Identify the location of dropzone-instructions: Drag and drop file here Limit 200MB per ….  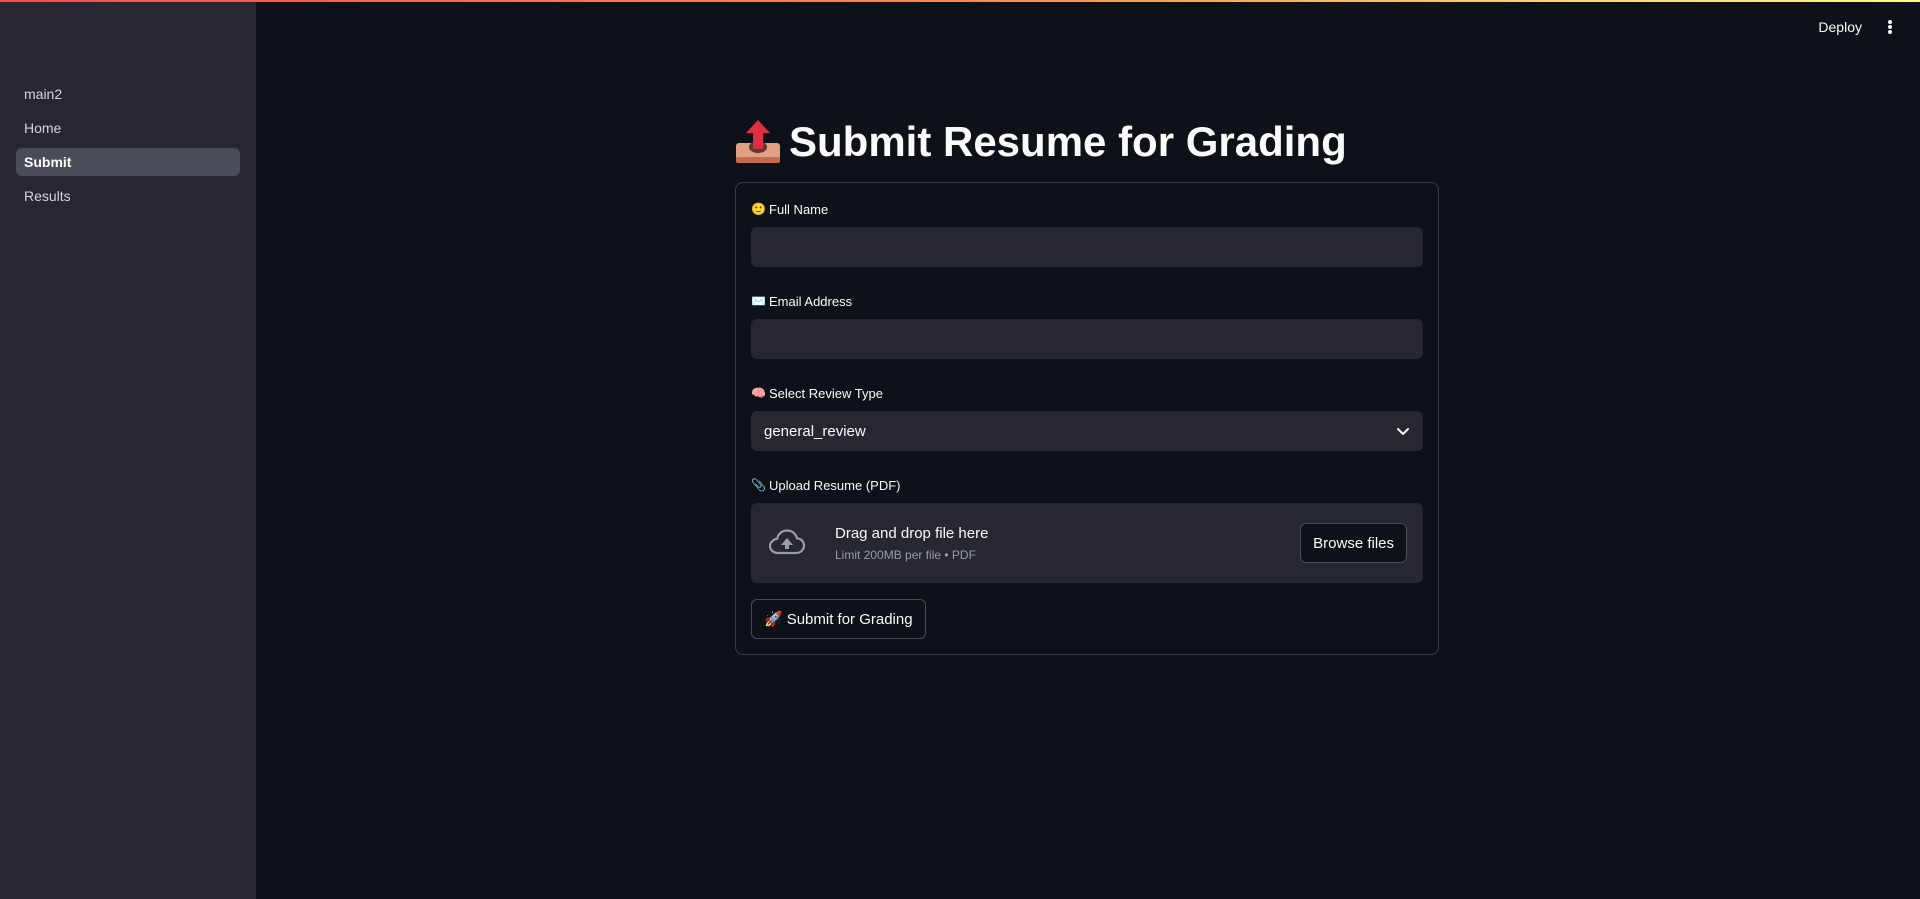
(1067, 543).